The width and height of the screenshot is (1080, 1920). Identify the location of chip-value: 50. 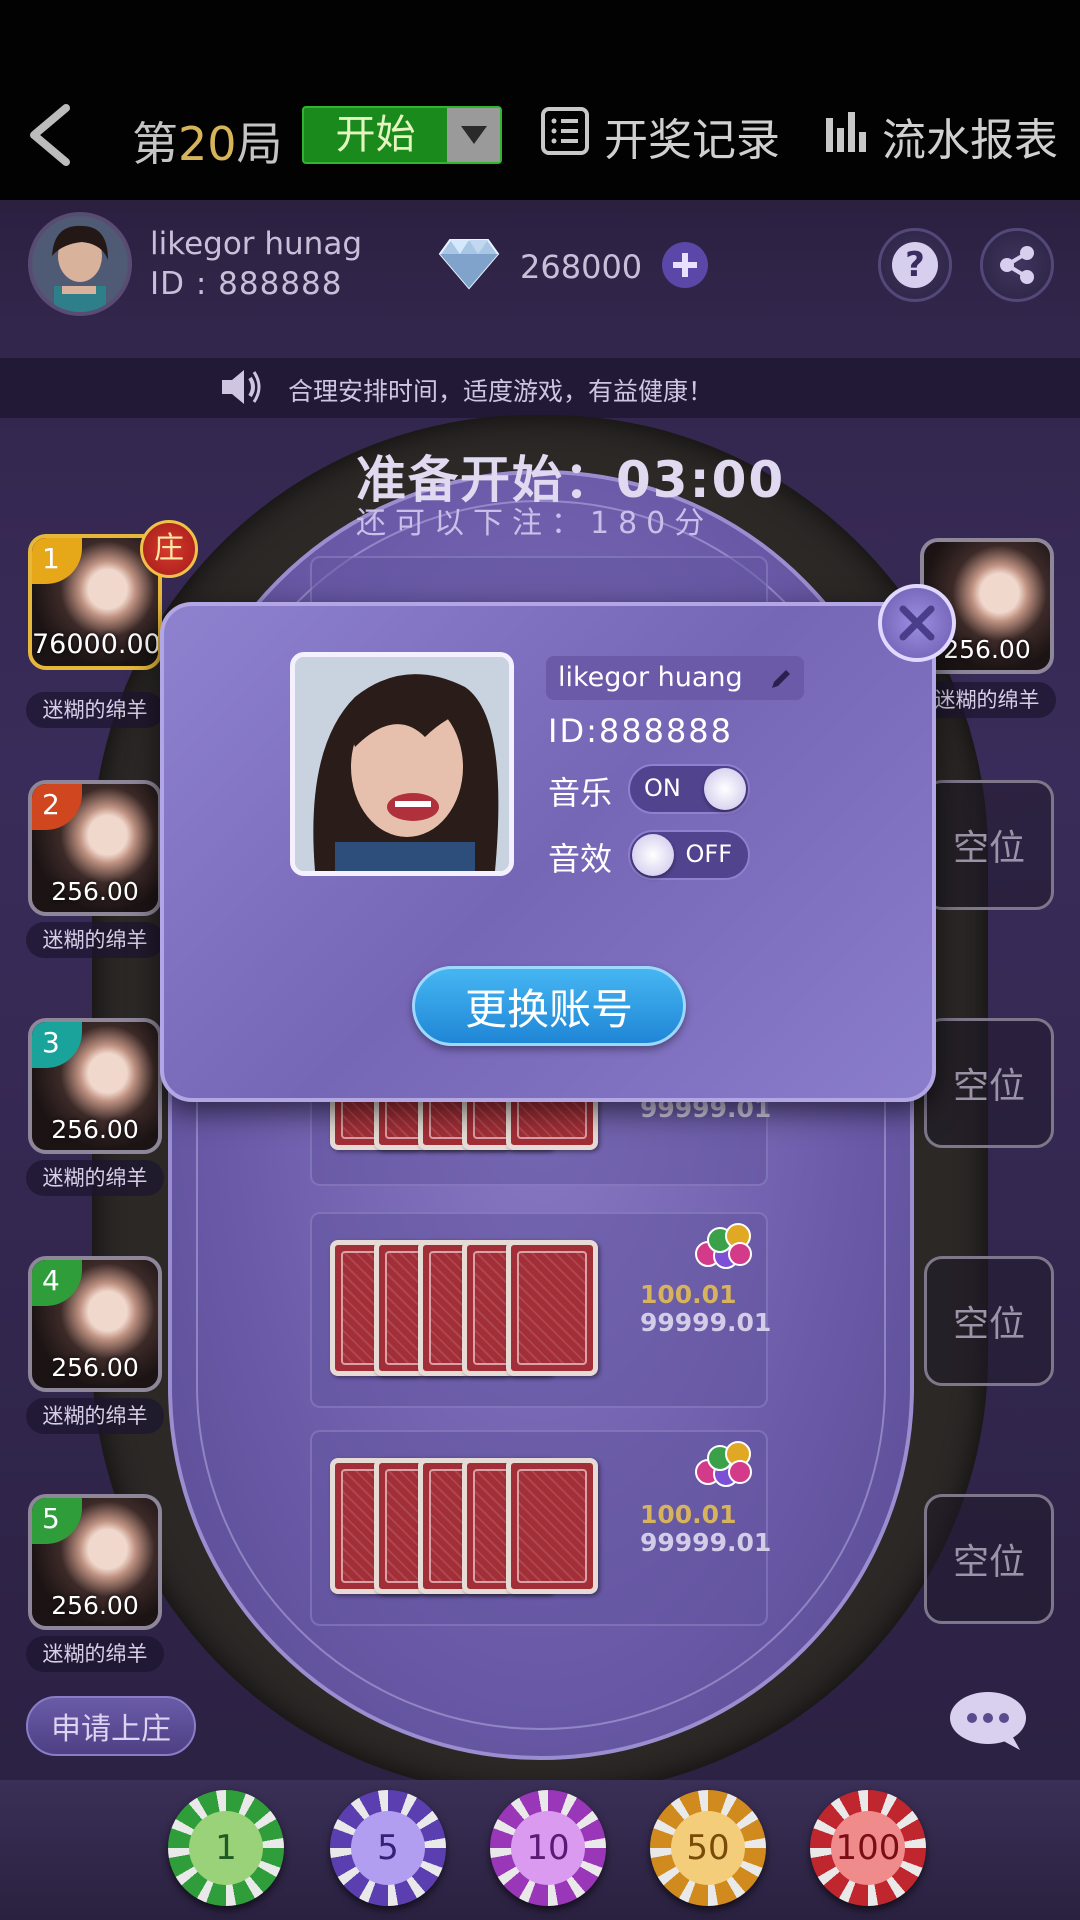
(708, 1848).